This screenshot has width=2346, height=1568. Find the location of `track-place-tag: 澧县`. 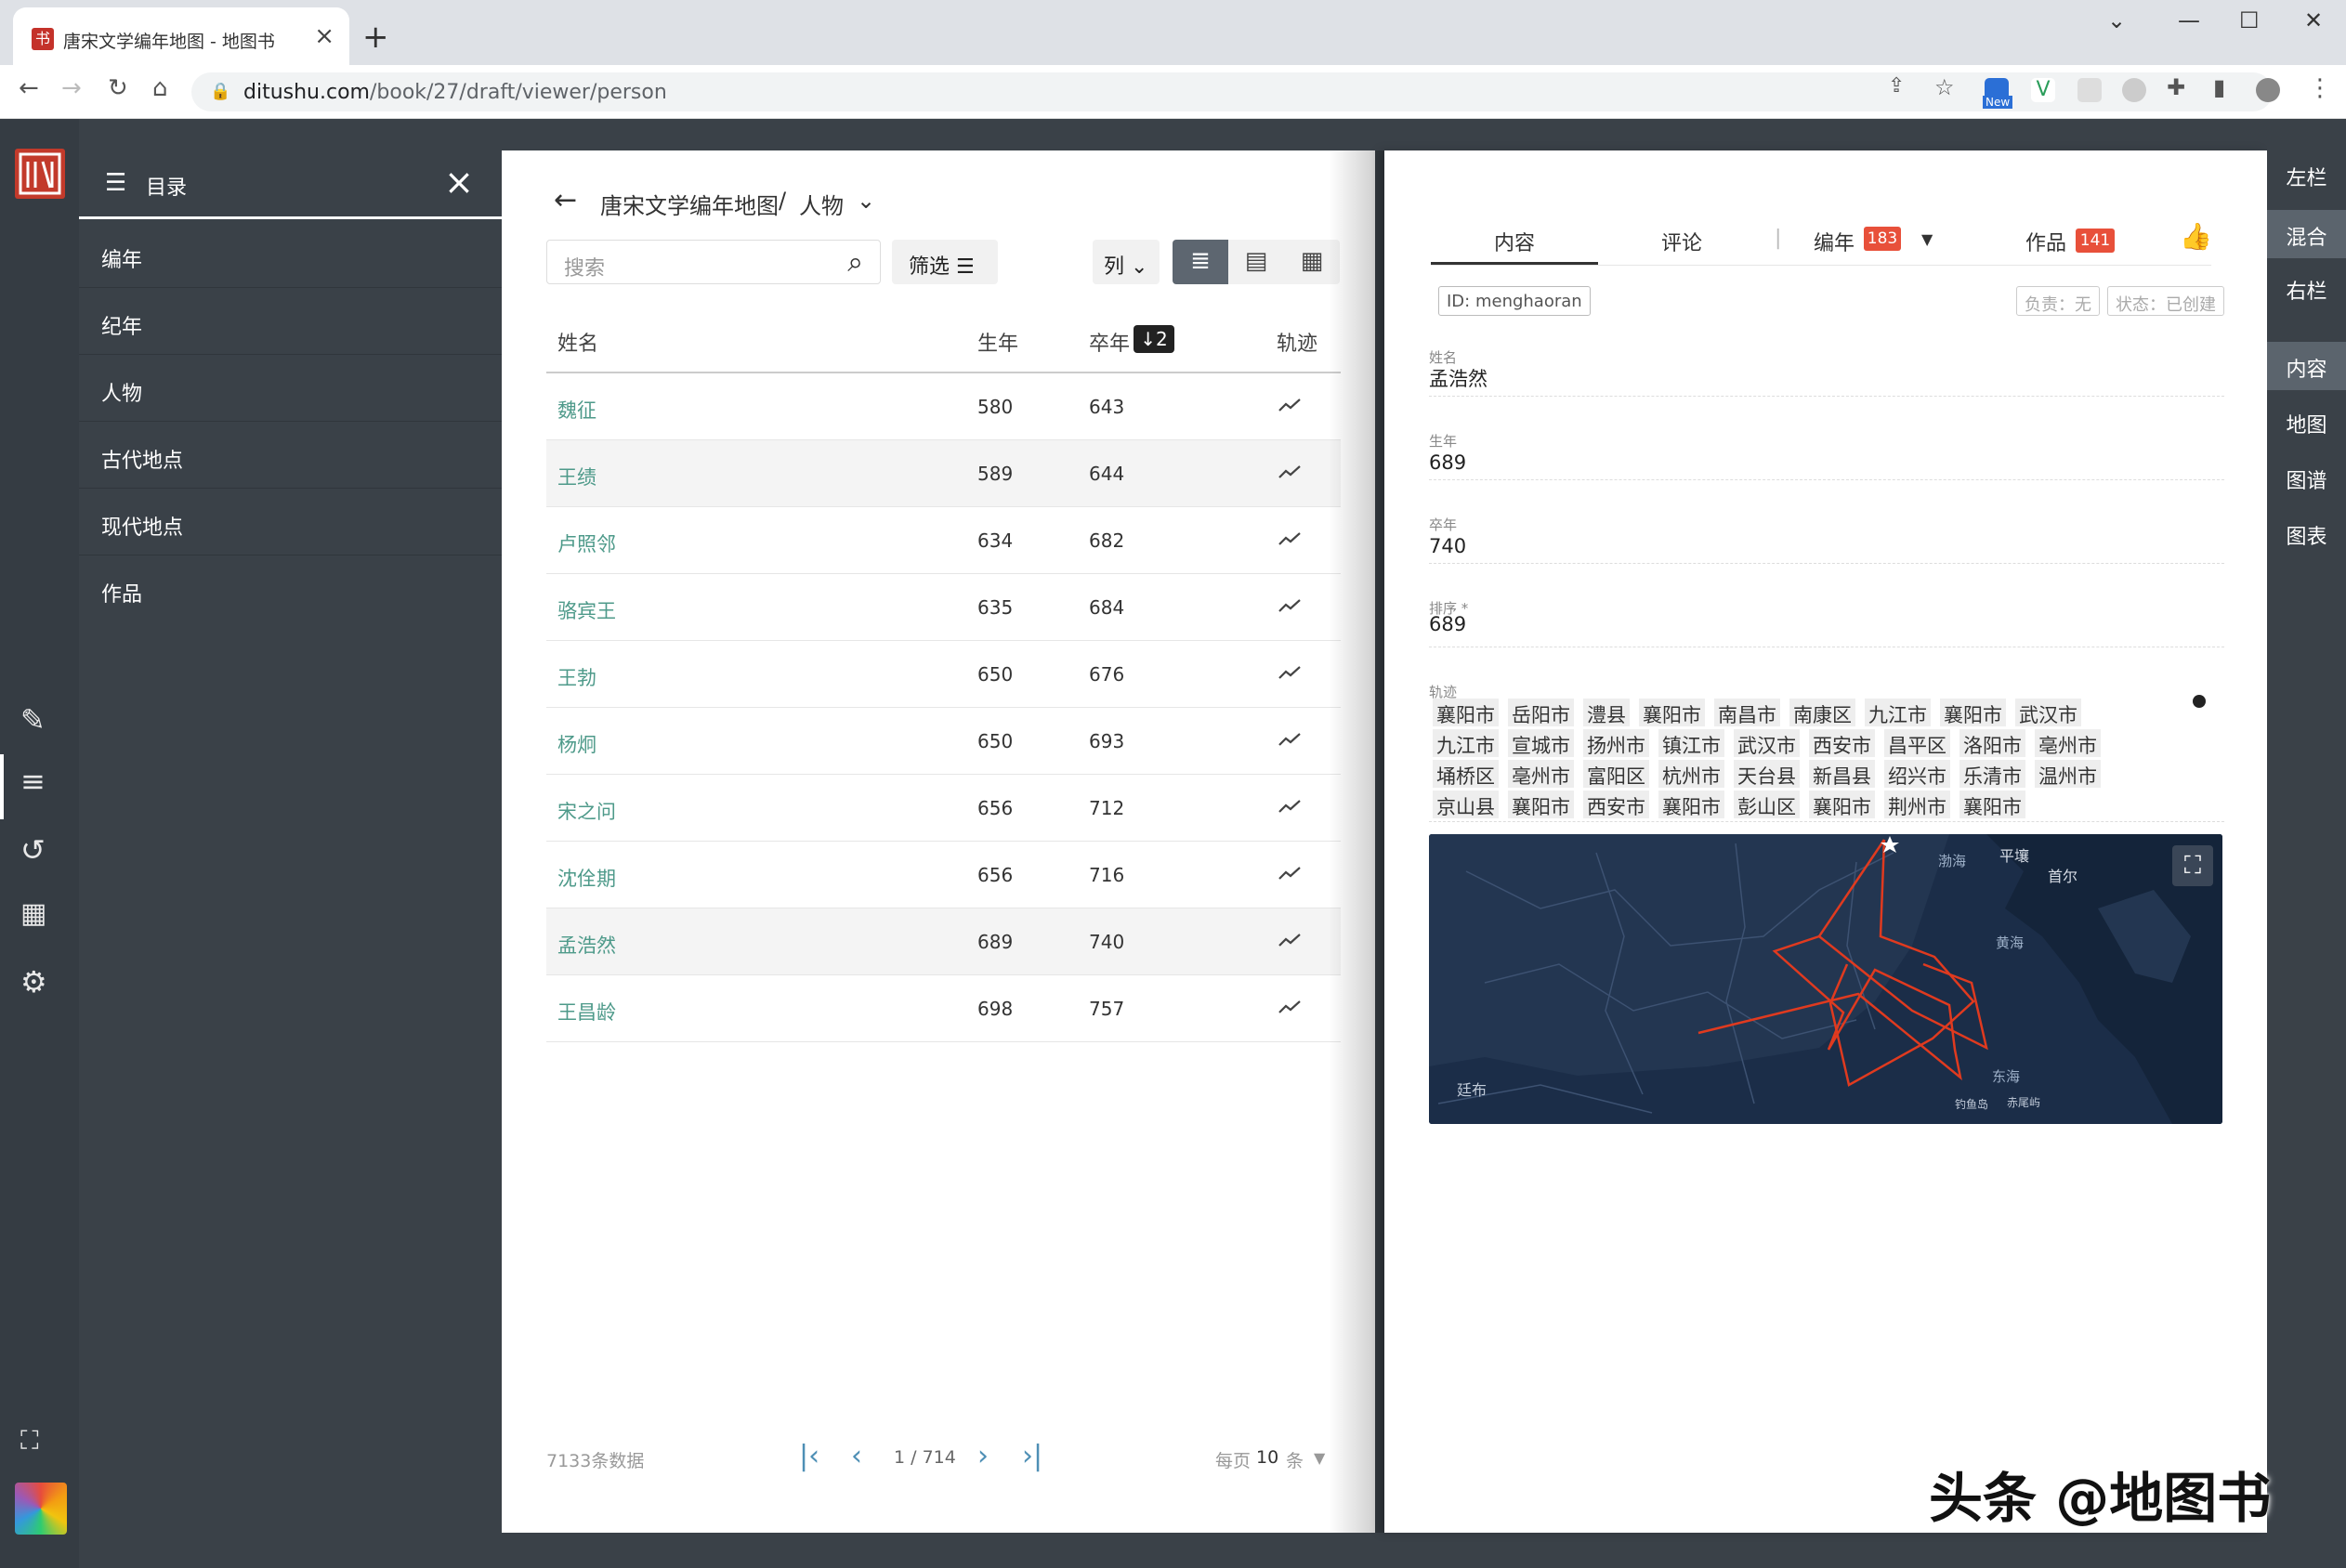

track-place-tag: 澧县 is located at coordinates (1606, 712).